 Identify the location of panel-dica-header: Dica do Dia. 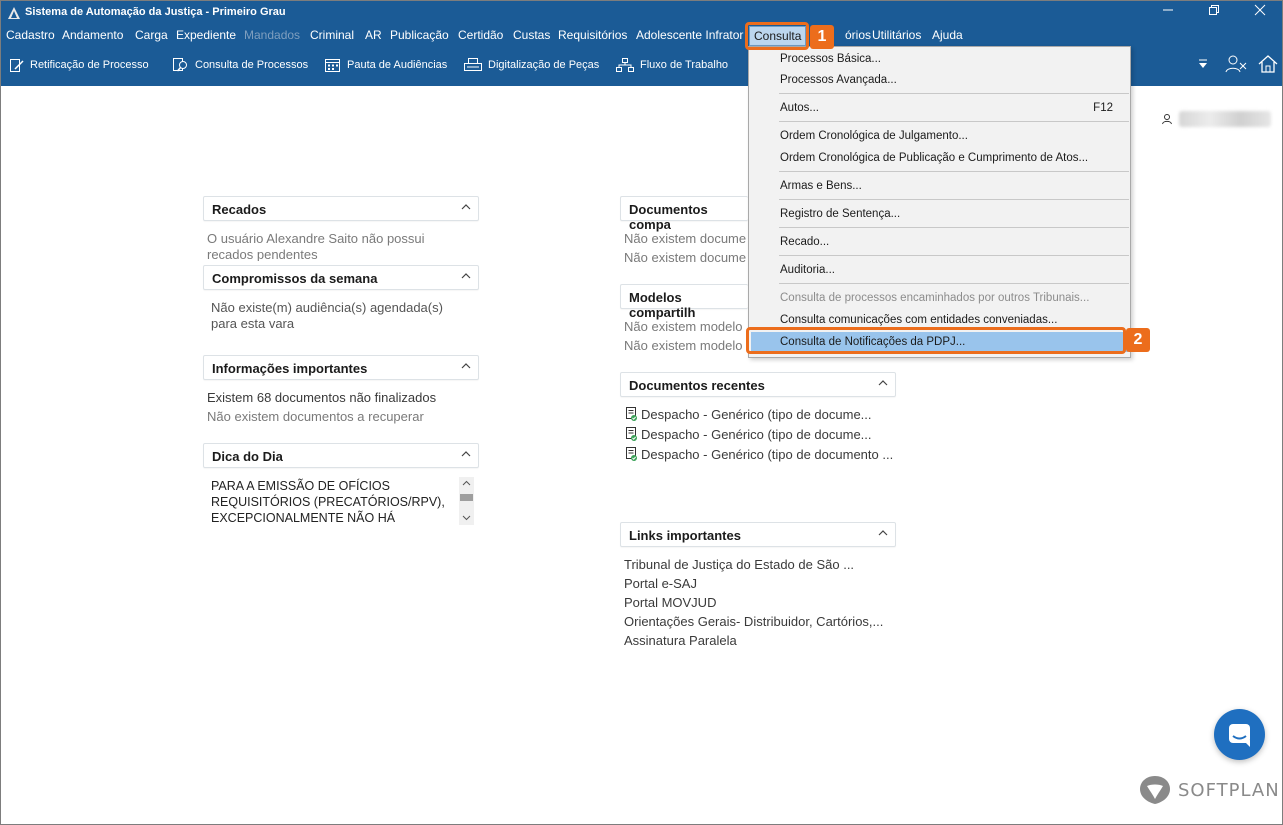
(341, 455).